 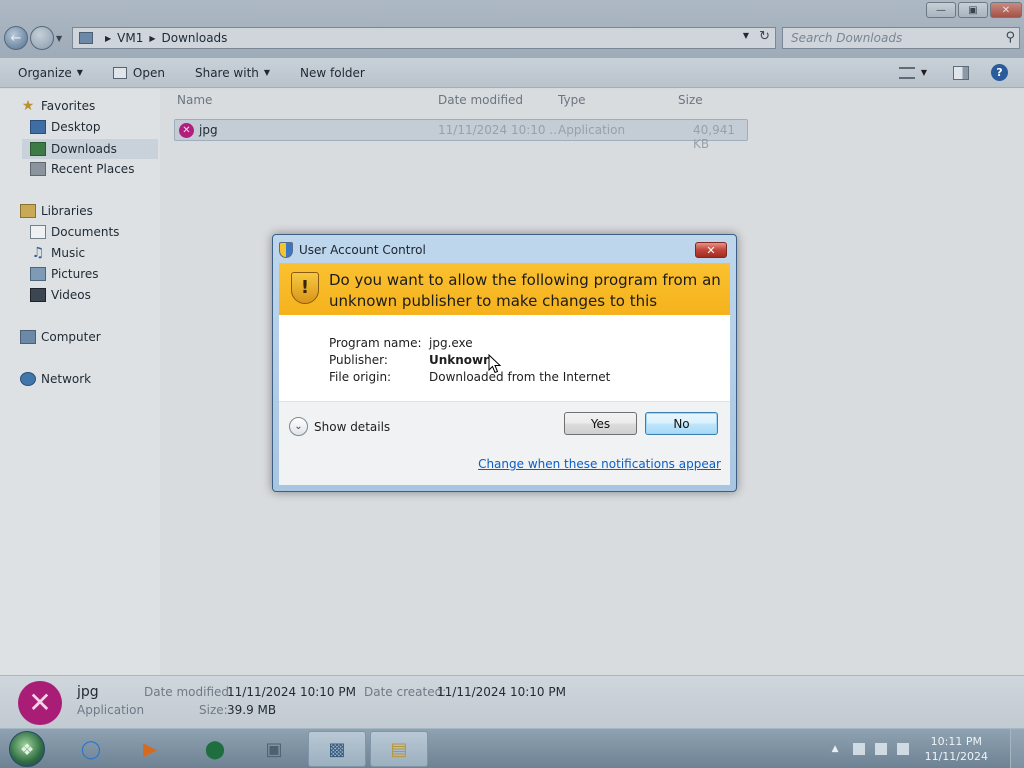 I want to click on media-player-icon: ▶, so click(x=150, y=749).